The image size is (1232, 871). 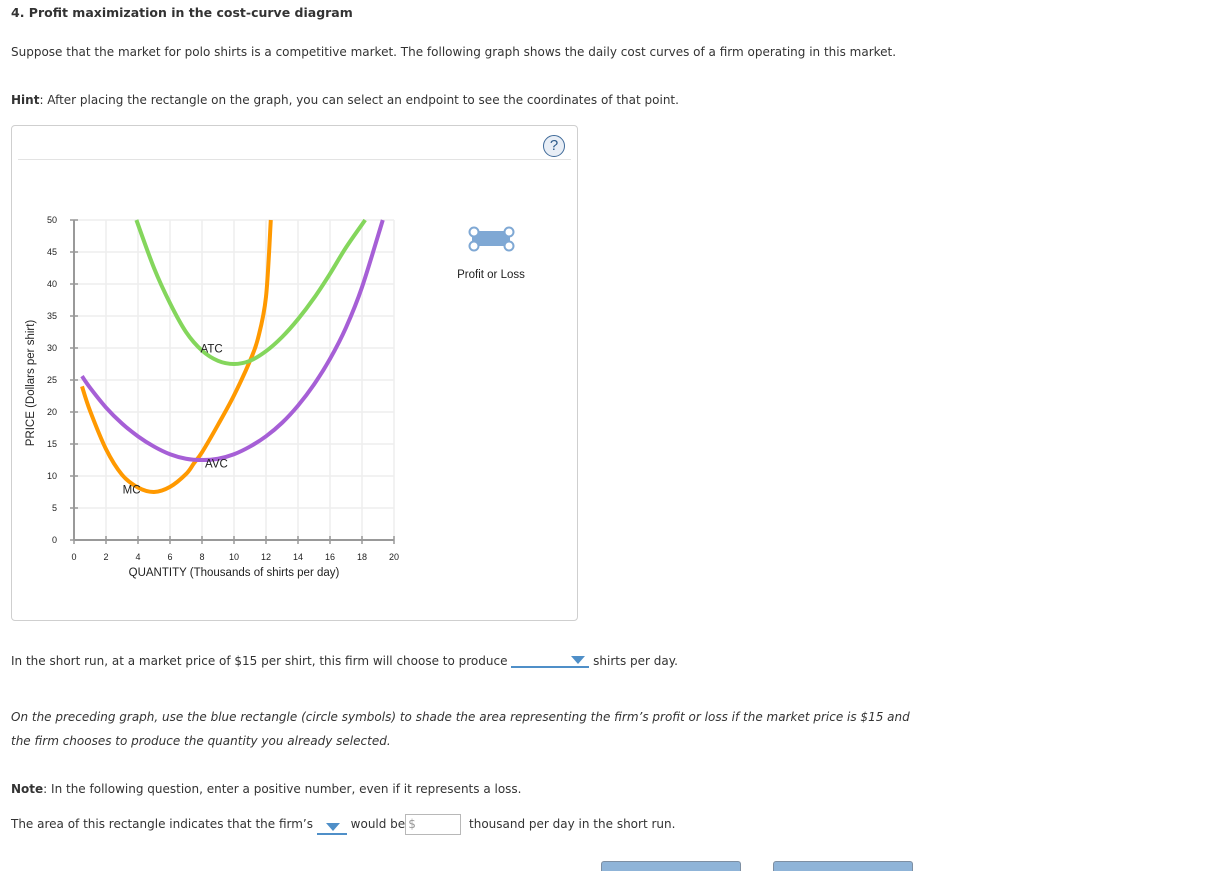 I want to click on x-tick-label: 6, so click(x=169, y=557).